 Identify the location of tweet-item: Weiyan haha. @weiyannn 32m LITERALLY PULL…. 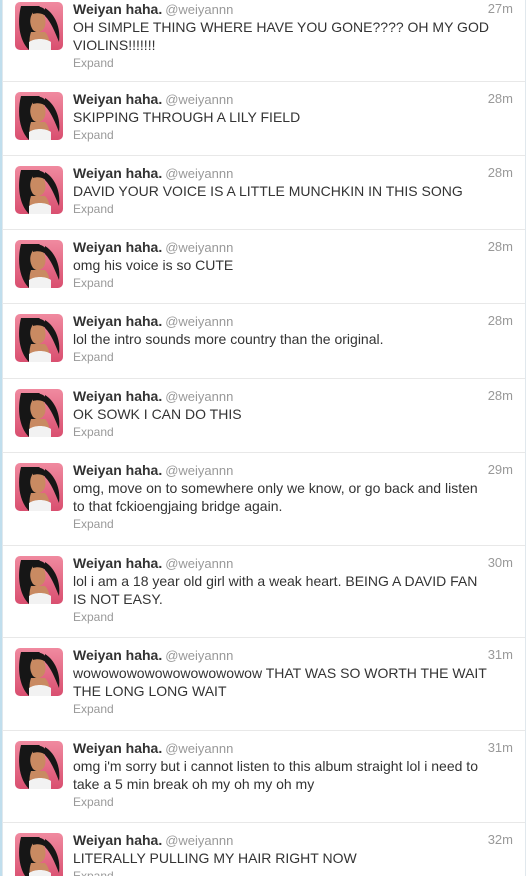
(264, 849).